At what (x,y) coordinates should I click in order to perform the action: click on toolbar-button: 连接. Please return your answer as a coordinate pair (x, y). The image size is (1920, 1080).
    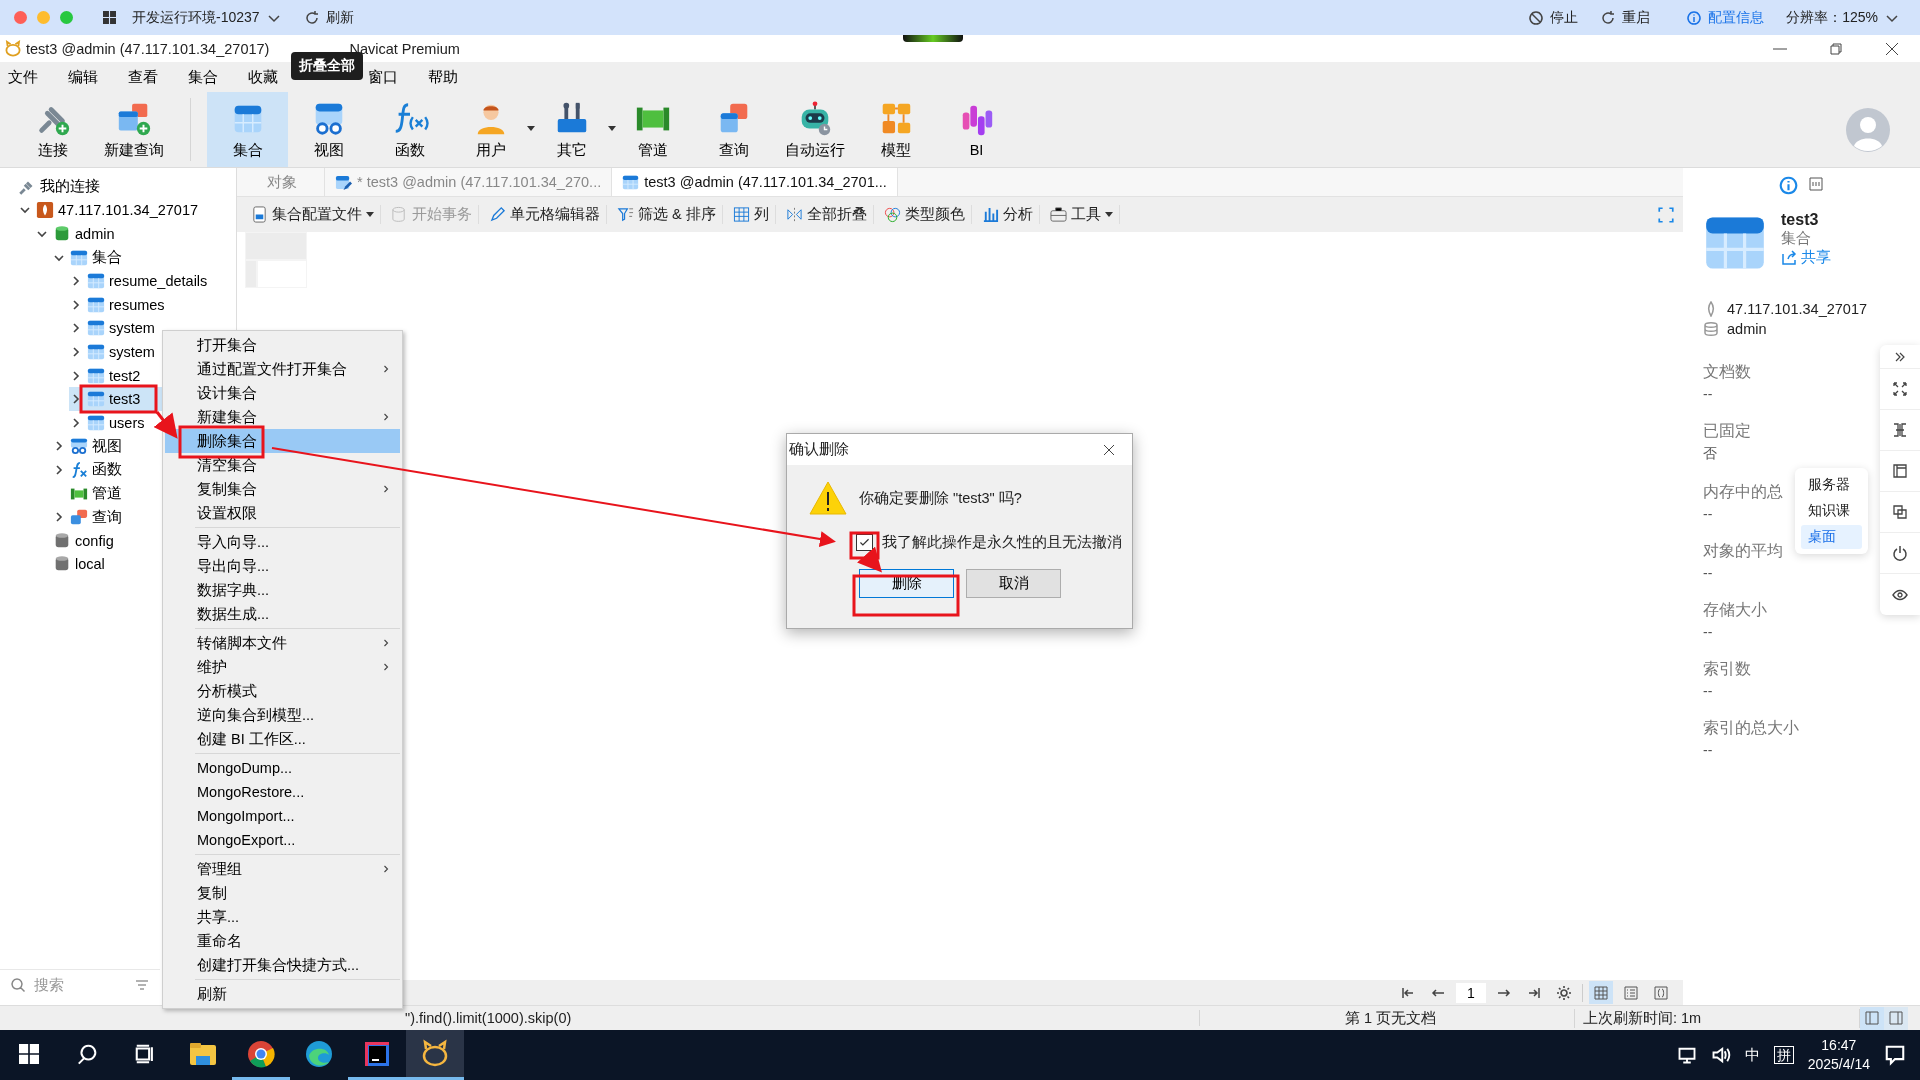
    Looking at the image, I should click on (52, 129).